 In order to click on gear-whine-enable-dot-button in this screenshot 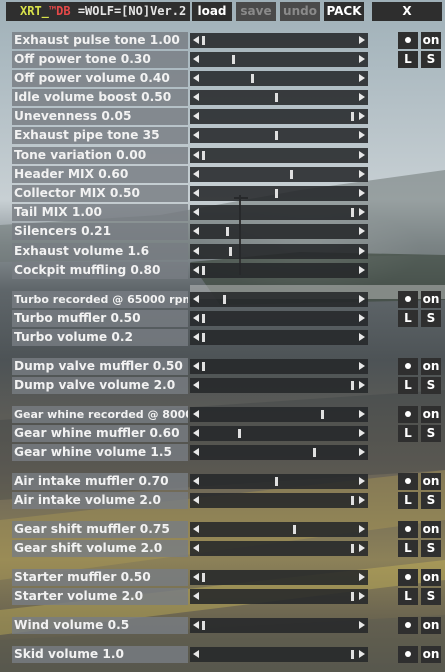, I will do `click(408, 414)`.